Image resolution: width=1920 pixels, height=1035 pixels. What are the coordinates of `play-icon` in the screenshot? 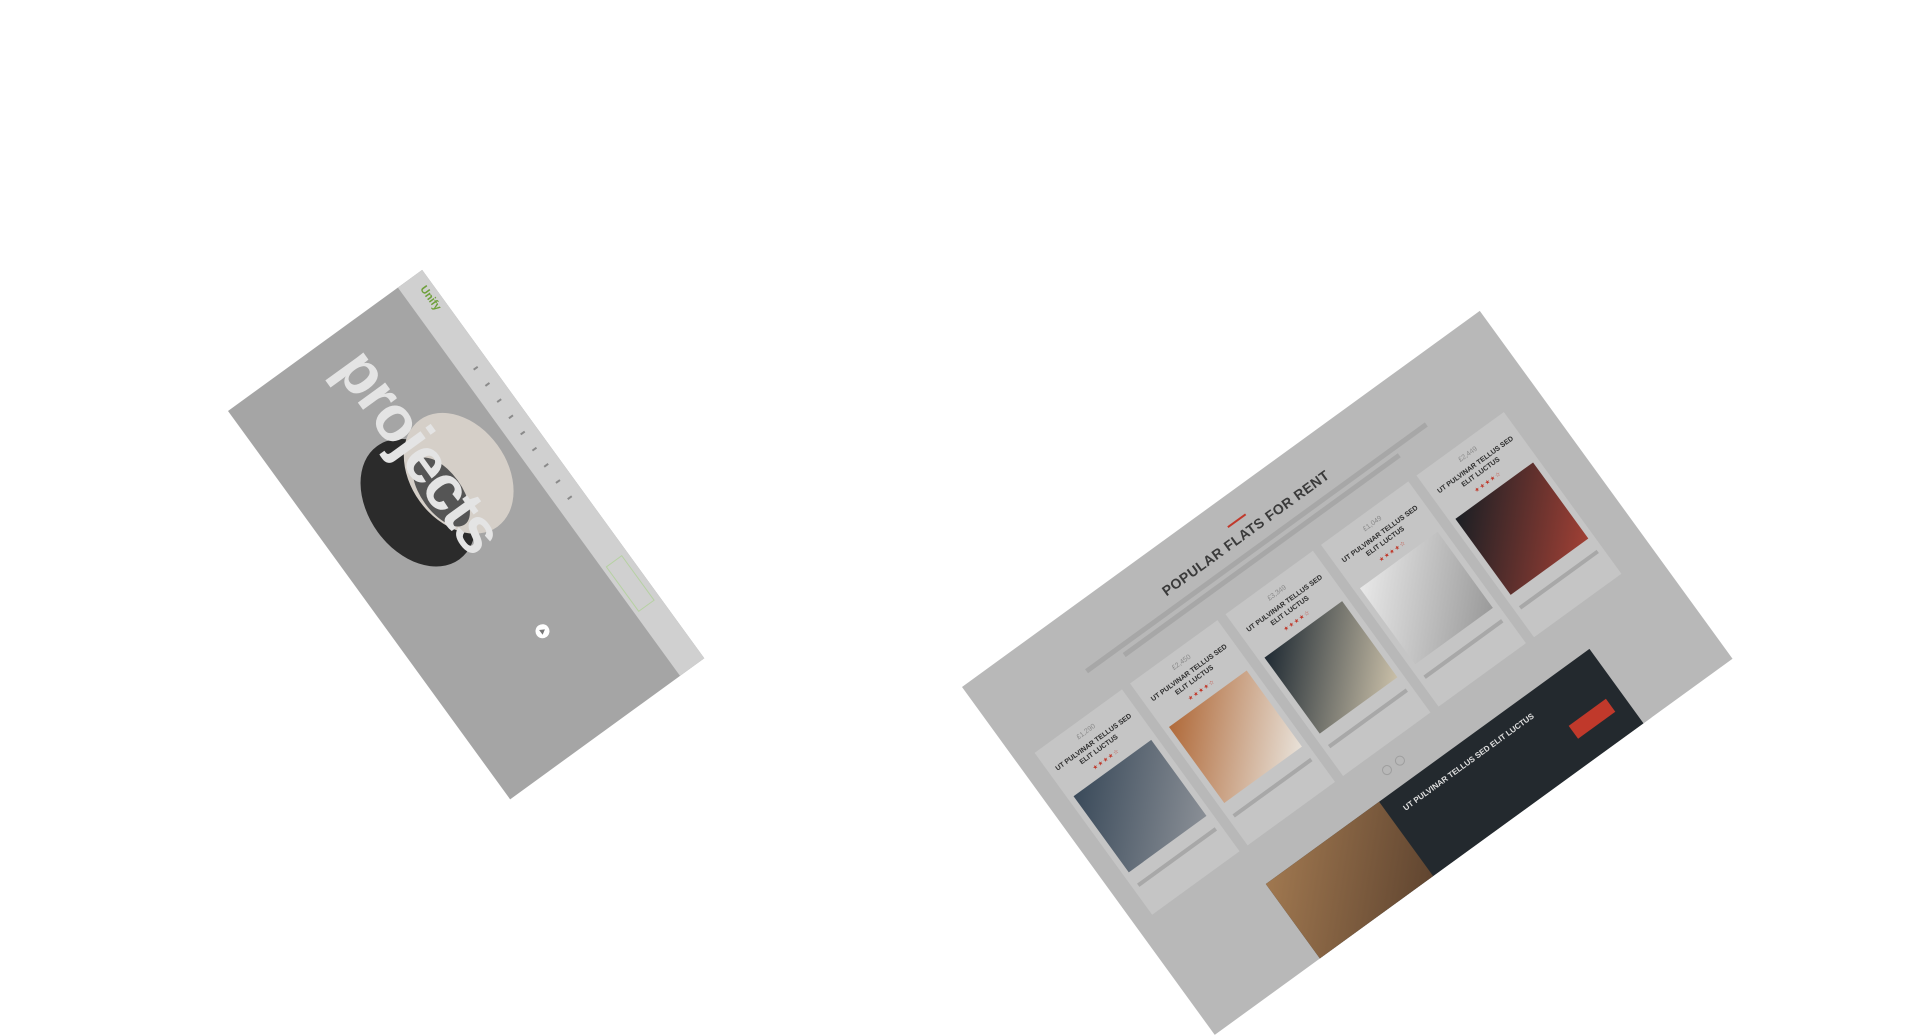 It's located at (543, 631).